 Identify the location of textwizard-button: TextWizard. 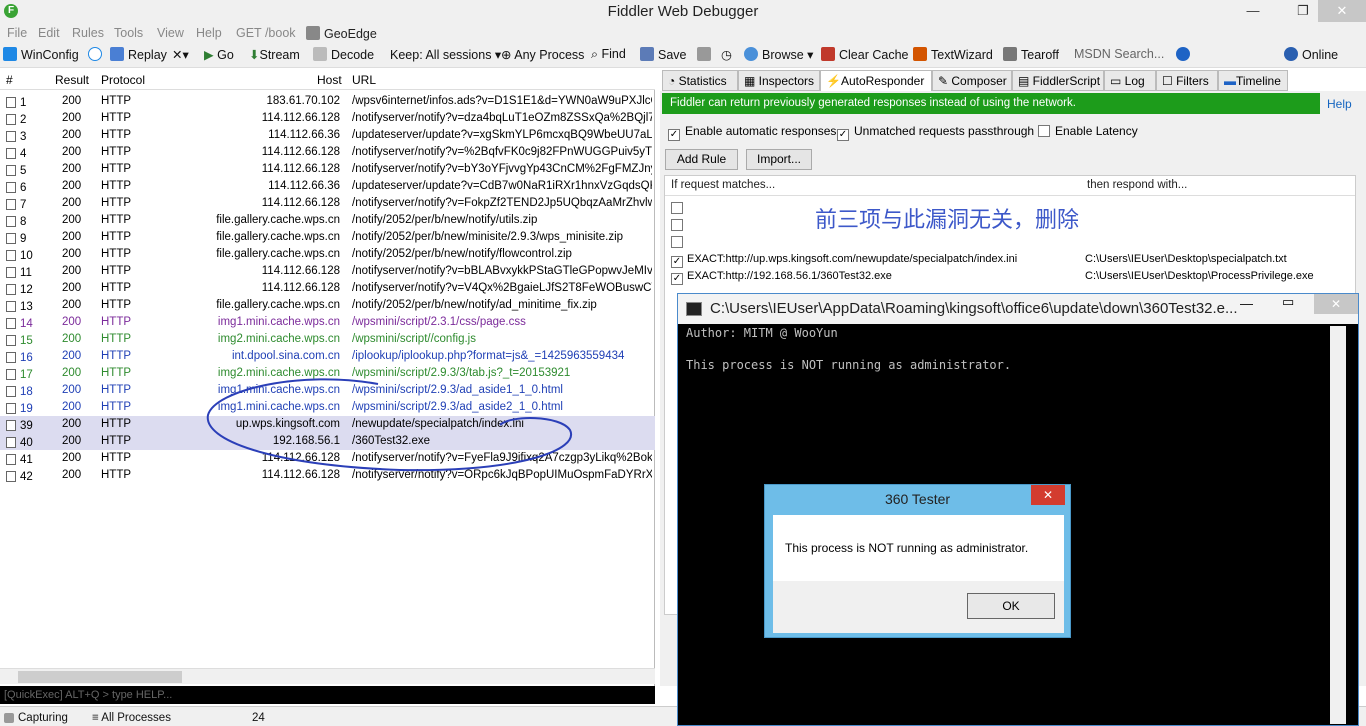
(953, 54).